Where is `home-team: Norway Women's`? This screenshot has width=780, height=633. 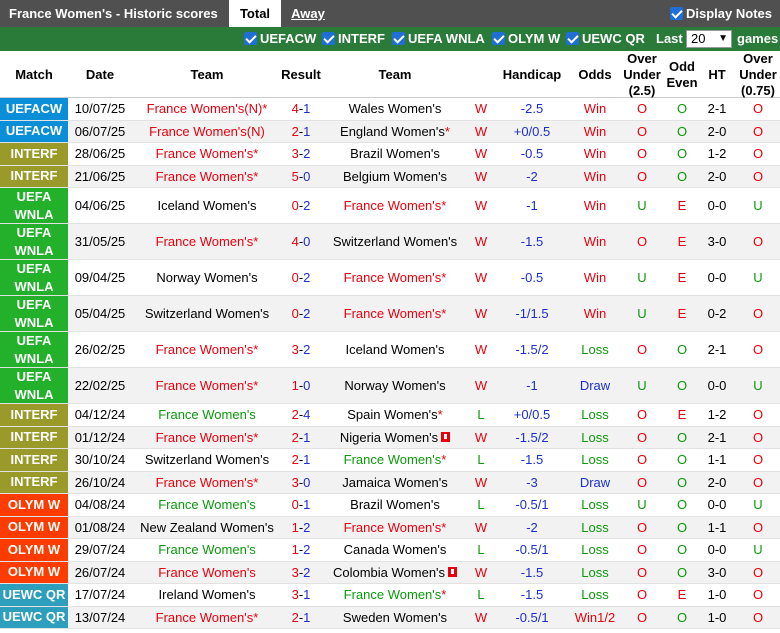 home-team: Norway Women's is located at coordinates (207, 277).